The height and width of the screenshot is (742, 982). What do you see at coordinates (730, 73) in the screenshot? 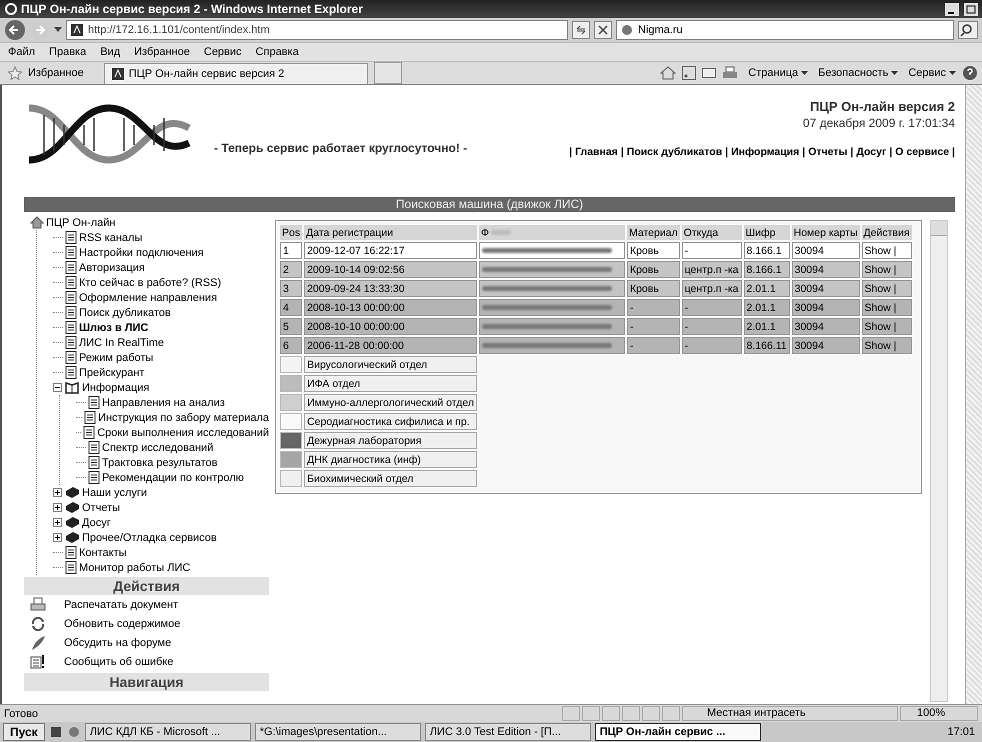
I see `printer-icon` at bounding box center [730, 73].